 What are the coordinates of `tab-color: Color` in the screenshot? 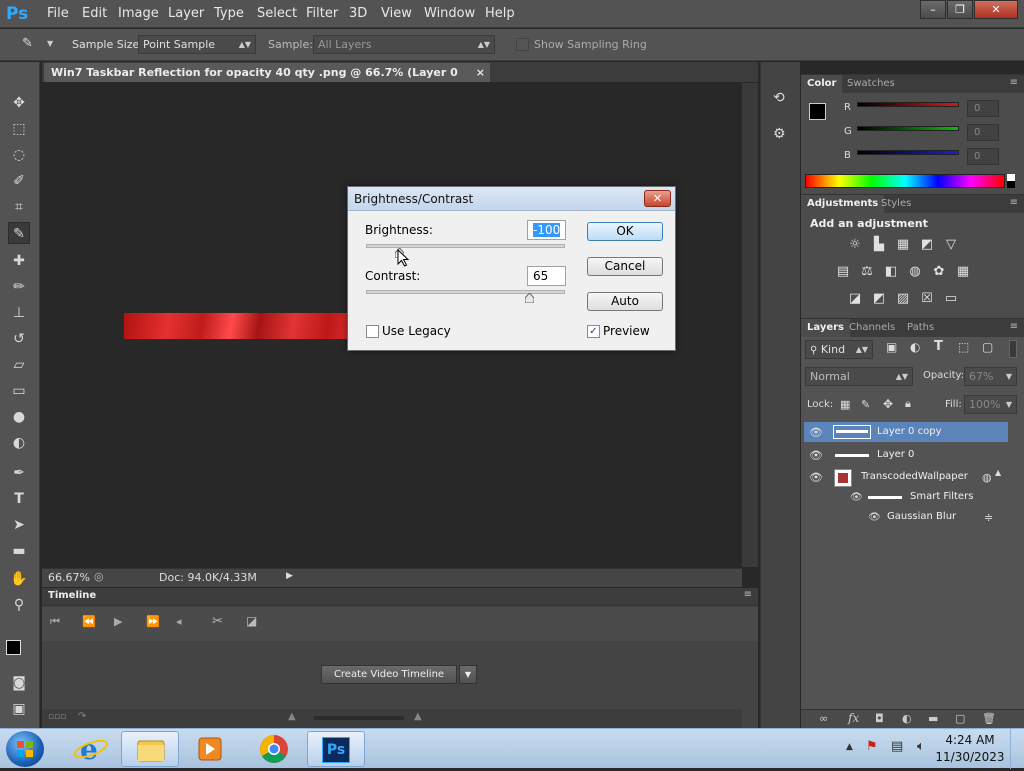 It's located at (822, 84).